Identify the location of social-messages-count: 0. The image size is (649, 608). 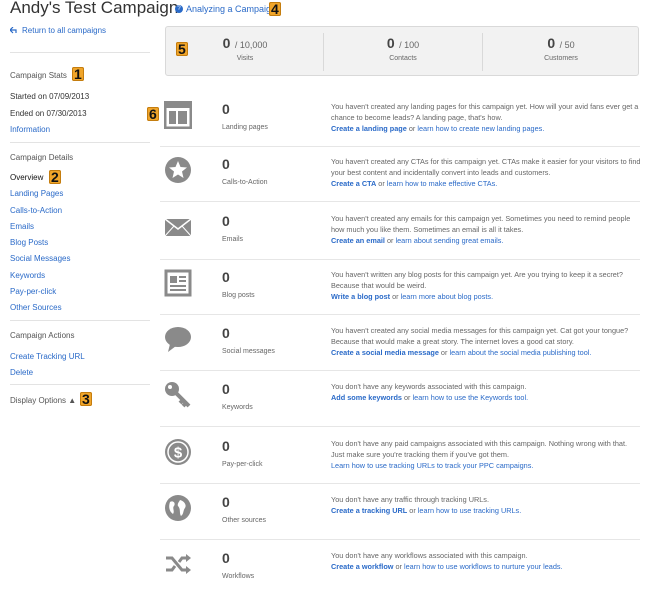
(226, 333).